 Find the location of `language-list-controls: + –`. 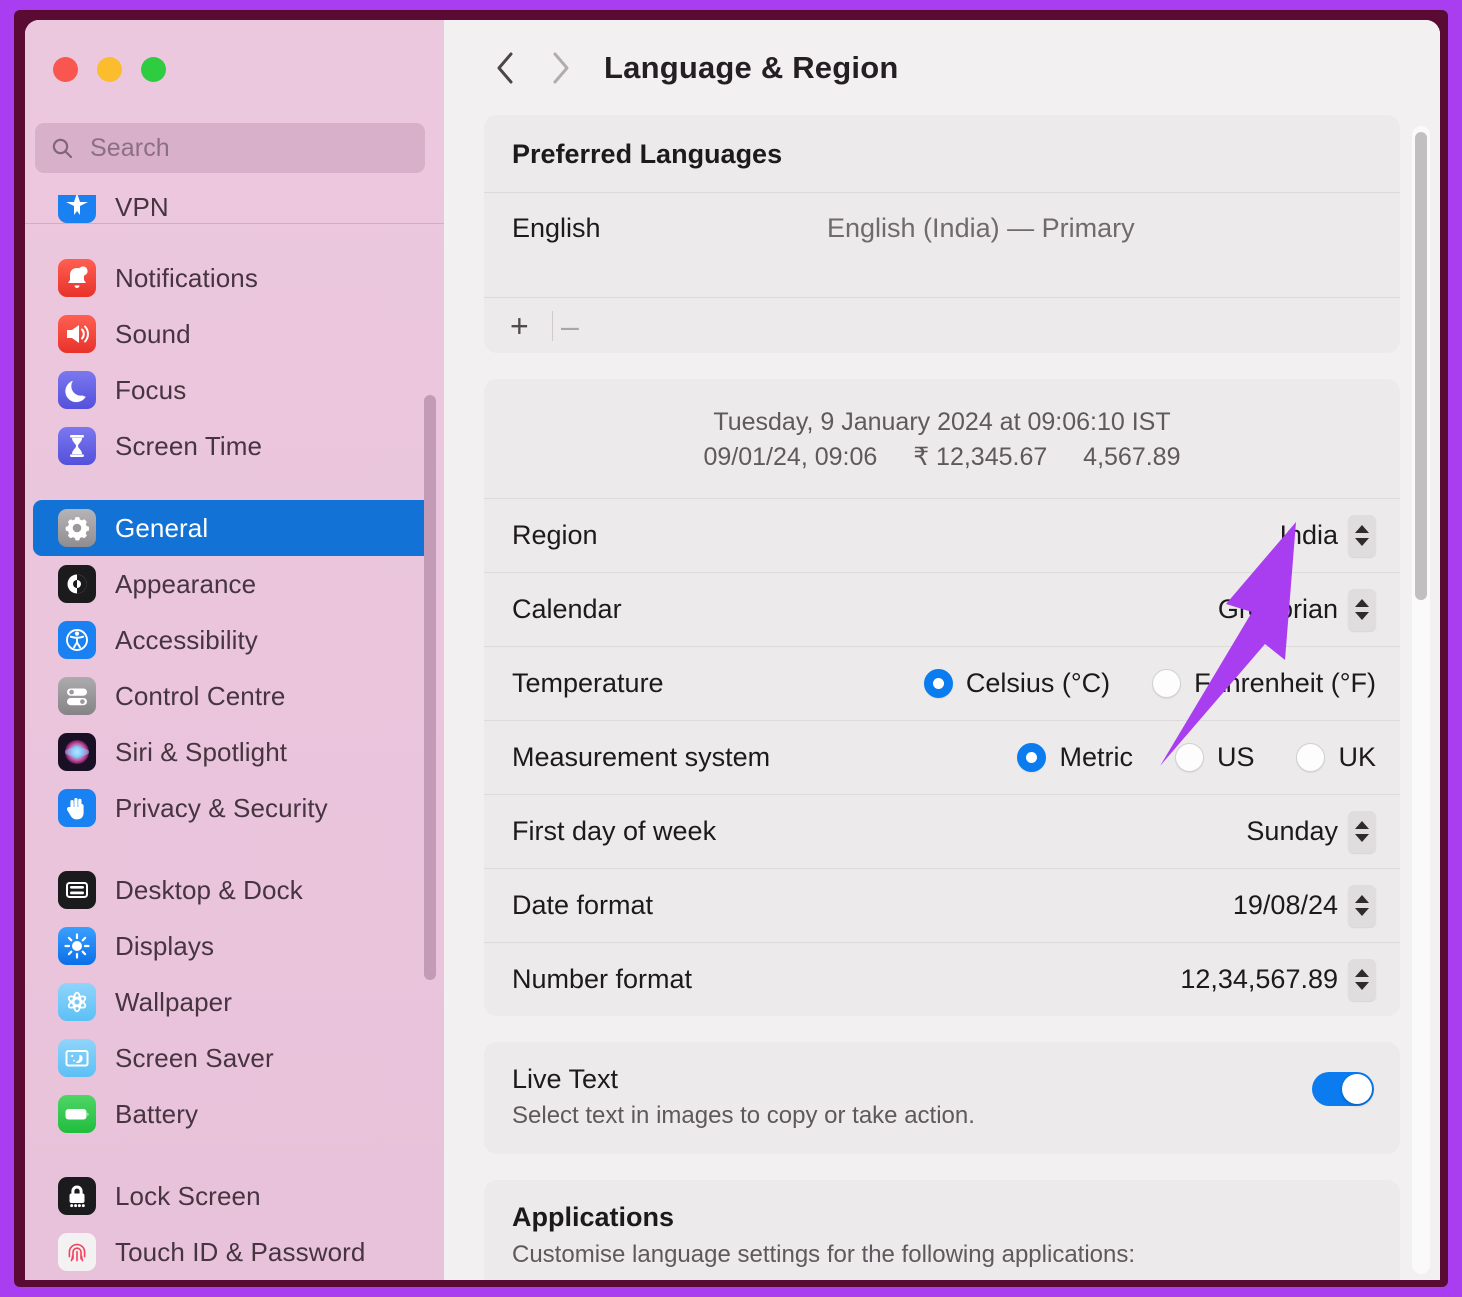

language-list-controls: + – is located at coordinates (942, 325).